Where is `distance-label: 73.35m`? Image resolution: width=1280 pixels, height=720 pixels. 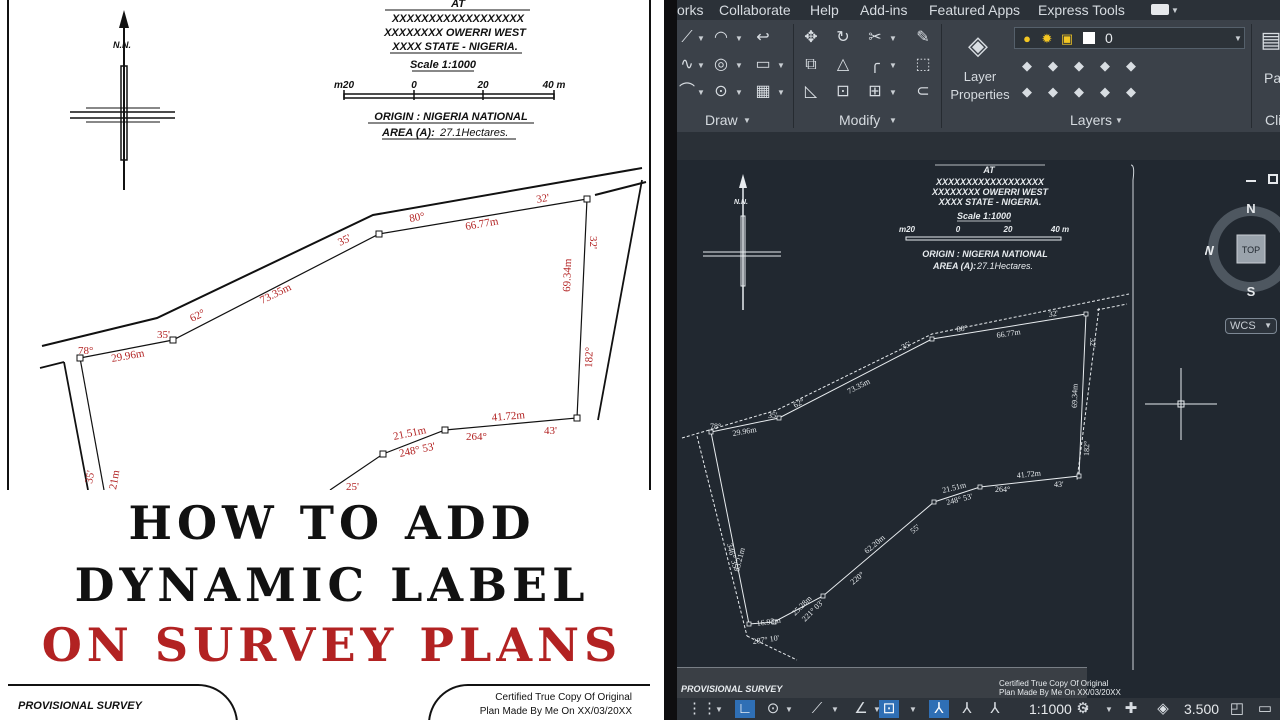
distance-label: 73.35m is located at coordinates (859, 385).